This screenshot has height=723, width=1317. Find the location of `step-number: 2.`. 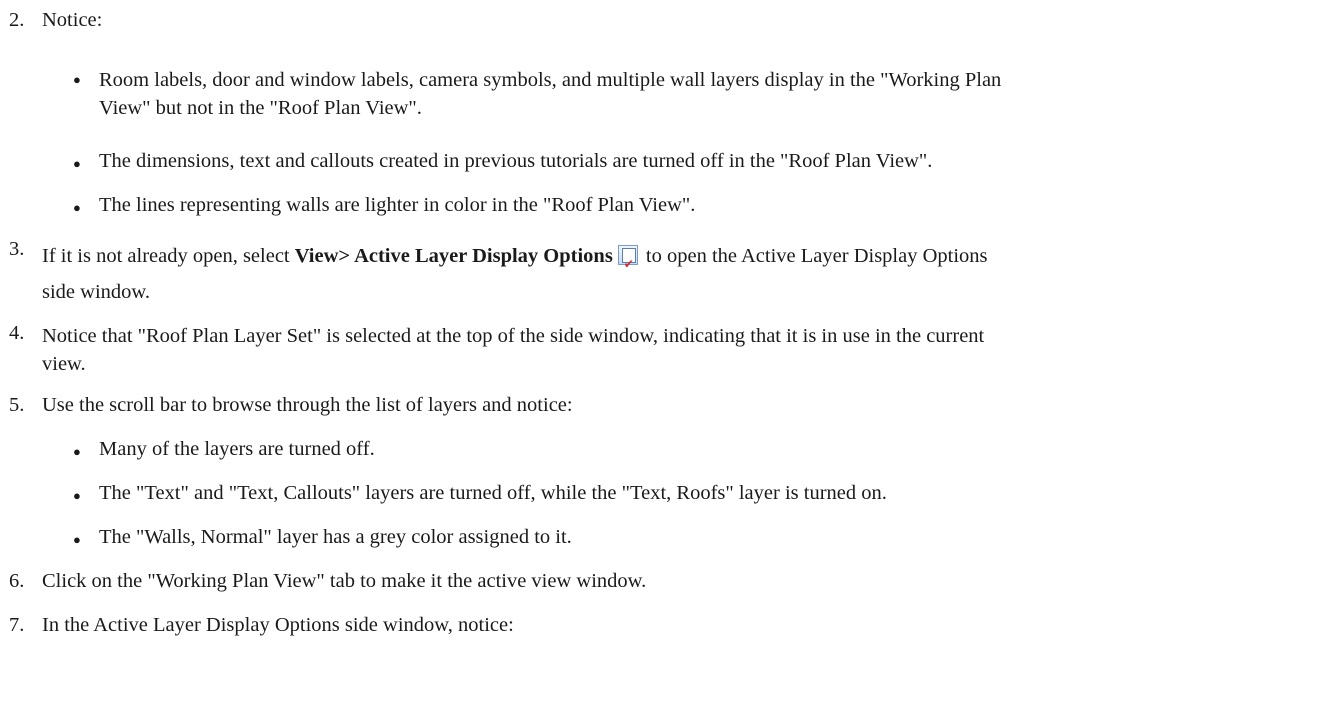

step-number: 2. is located at coordinates (17, 20).